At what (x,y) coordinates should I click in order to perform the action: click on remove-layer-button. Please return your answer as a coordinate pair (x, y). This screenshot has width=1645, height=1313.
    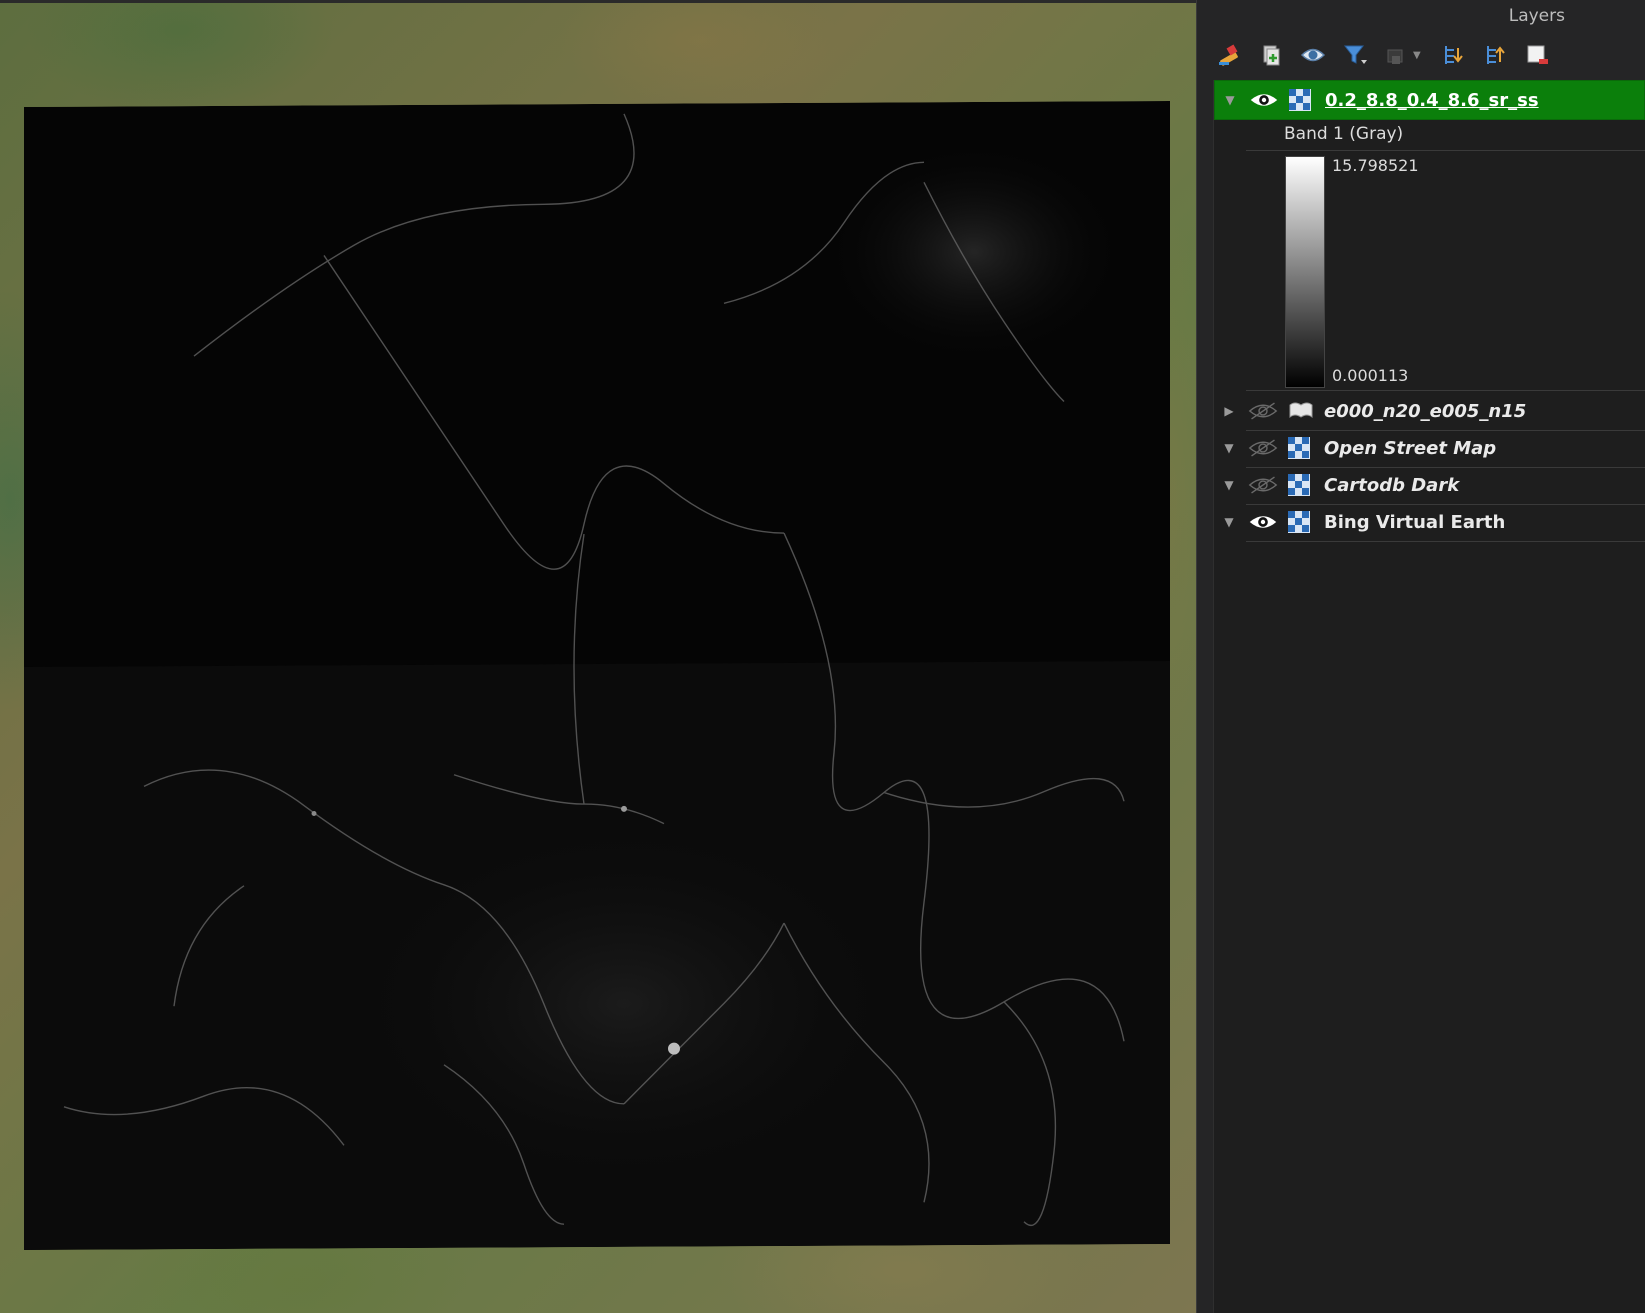
    Looking at the image, I should click on (1537, 55).